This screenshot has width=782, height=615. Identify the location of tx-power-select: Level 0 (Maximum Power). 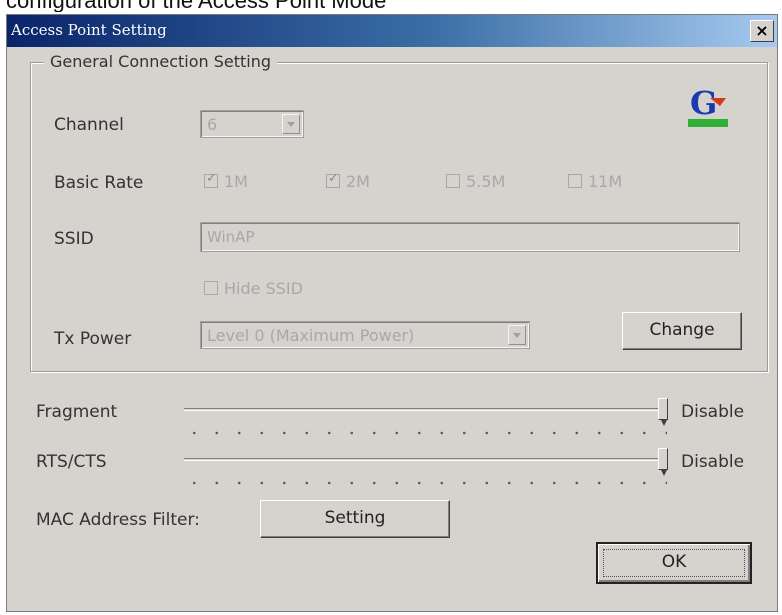
(365, 335).